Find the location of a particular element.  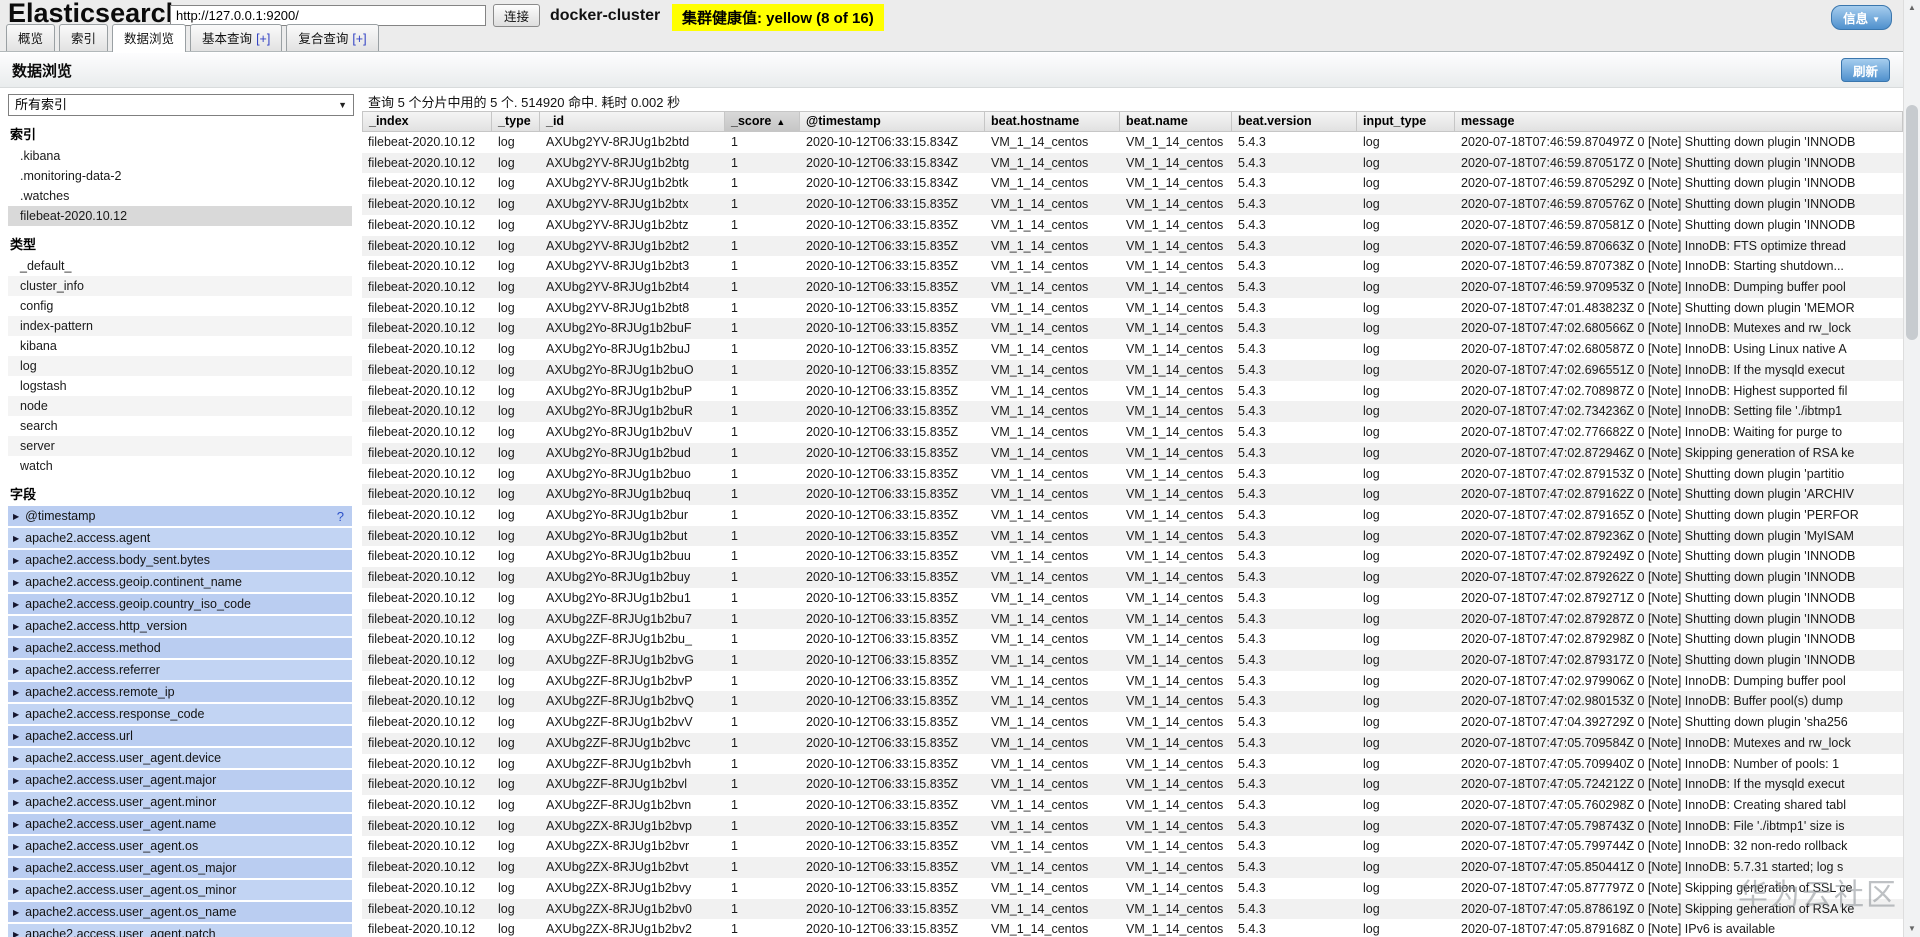

tab-data-browser: 数据浏览 is located at coordinates (149, 38).